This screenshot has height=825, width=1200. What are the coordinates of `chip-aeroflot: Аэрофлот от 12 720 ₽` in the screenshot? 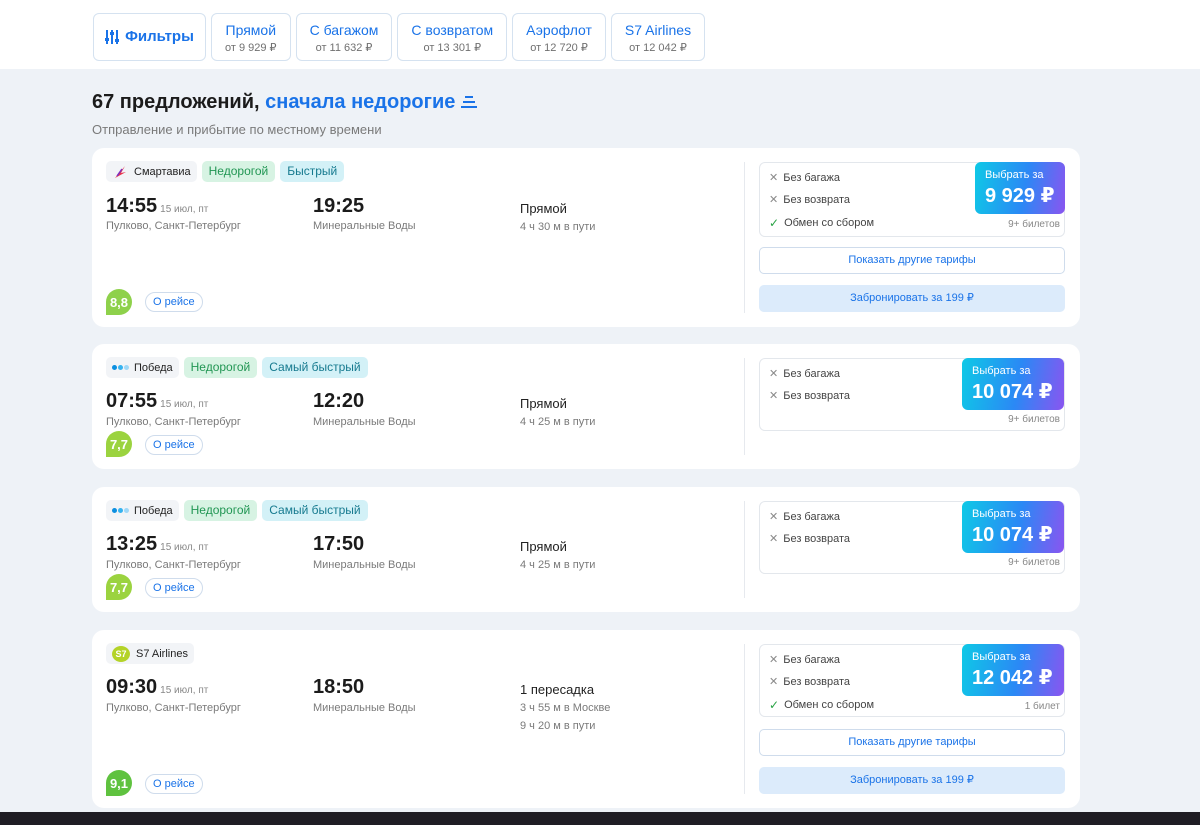 It's located at (559, 37).